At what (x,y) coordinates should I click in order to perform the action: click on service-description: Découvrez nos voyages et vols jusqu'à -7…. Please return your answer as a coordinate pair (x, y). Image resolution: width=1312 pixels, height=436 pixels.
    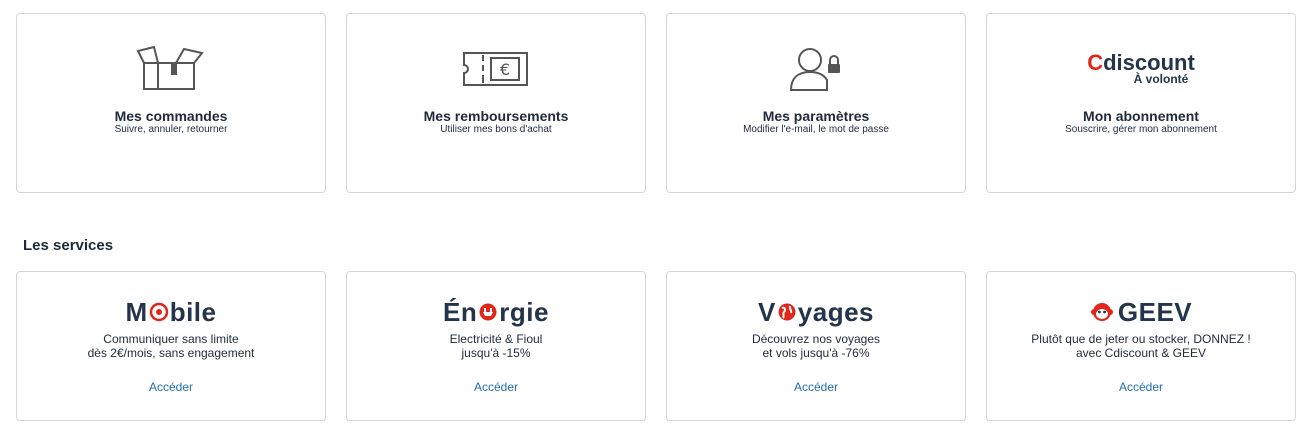
    Looking at the image, I should click on (816, 346).